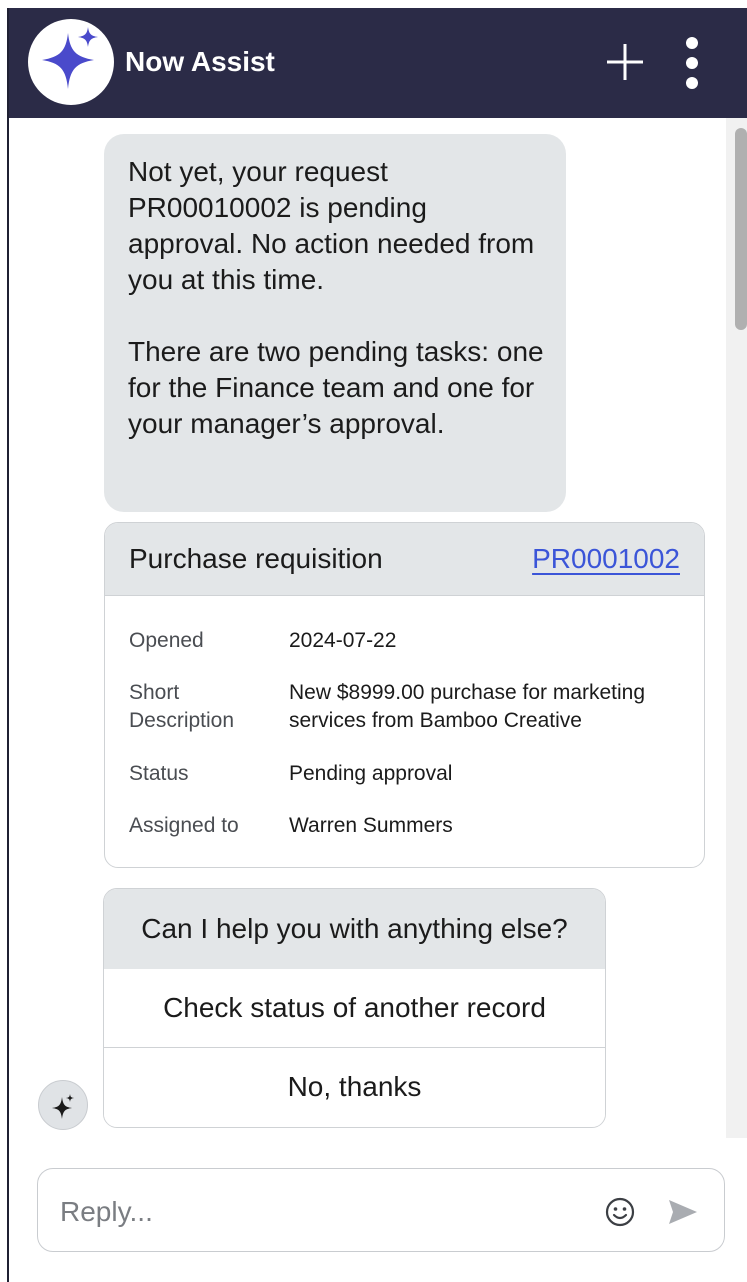  What do you see at coordinates (154, 692) in the screenshot?
I see `field-label-short-description: Short` at bounding box center [154, 692].